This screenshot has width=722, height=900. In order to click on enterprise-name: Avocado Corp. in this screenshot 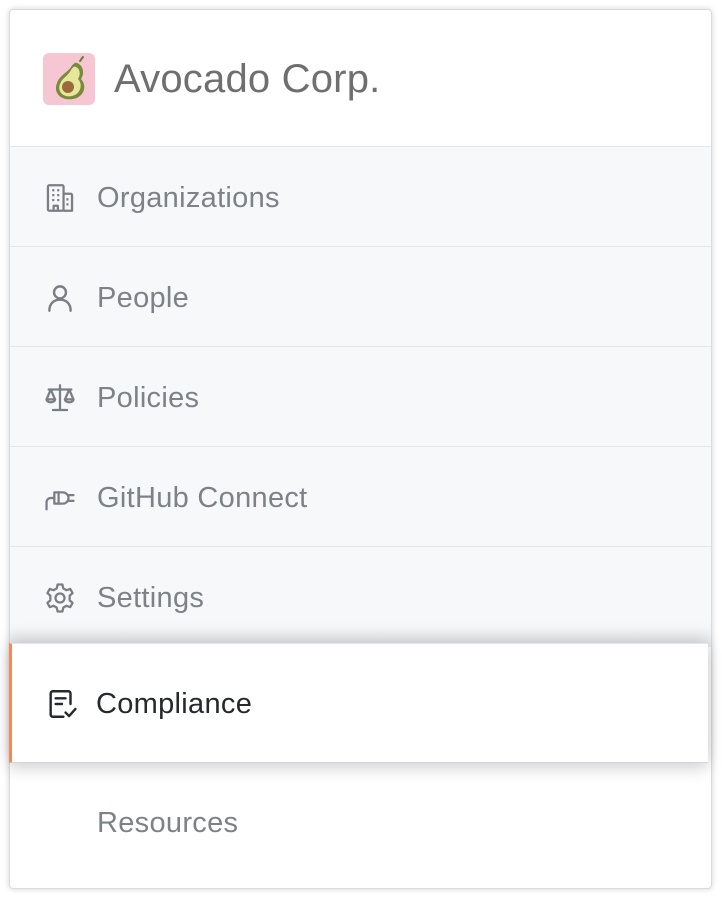, I will do `click(247, 79)`.